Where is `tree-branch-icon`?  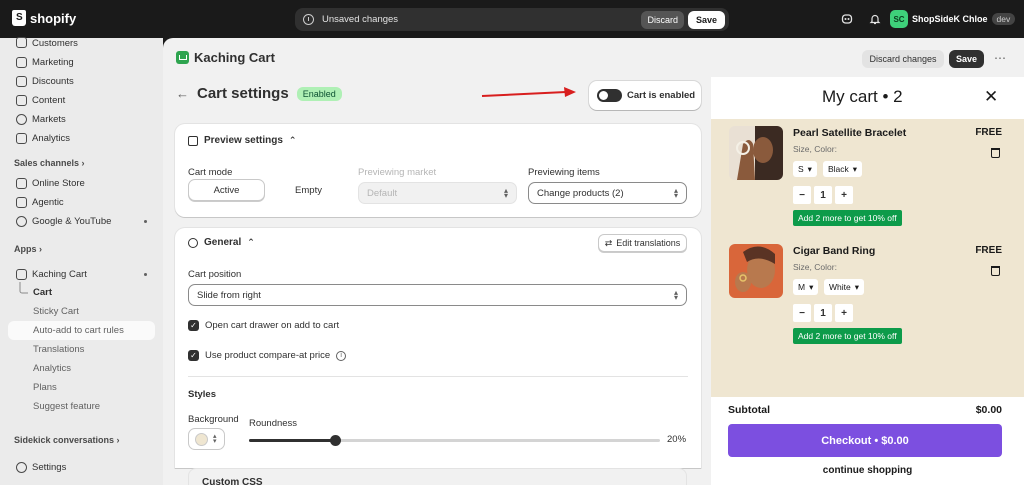 tree-branch-icon is located at coordinates (23, 288).